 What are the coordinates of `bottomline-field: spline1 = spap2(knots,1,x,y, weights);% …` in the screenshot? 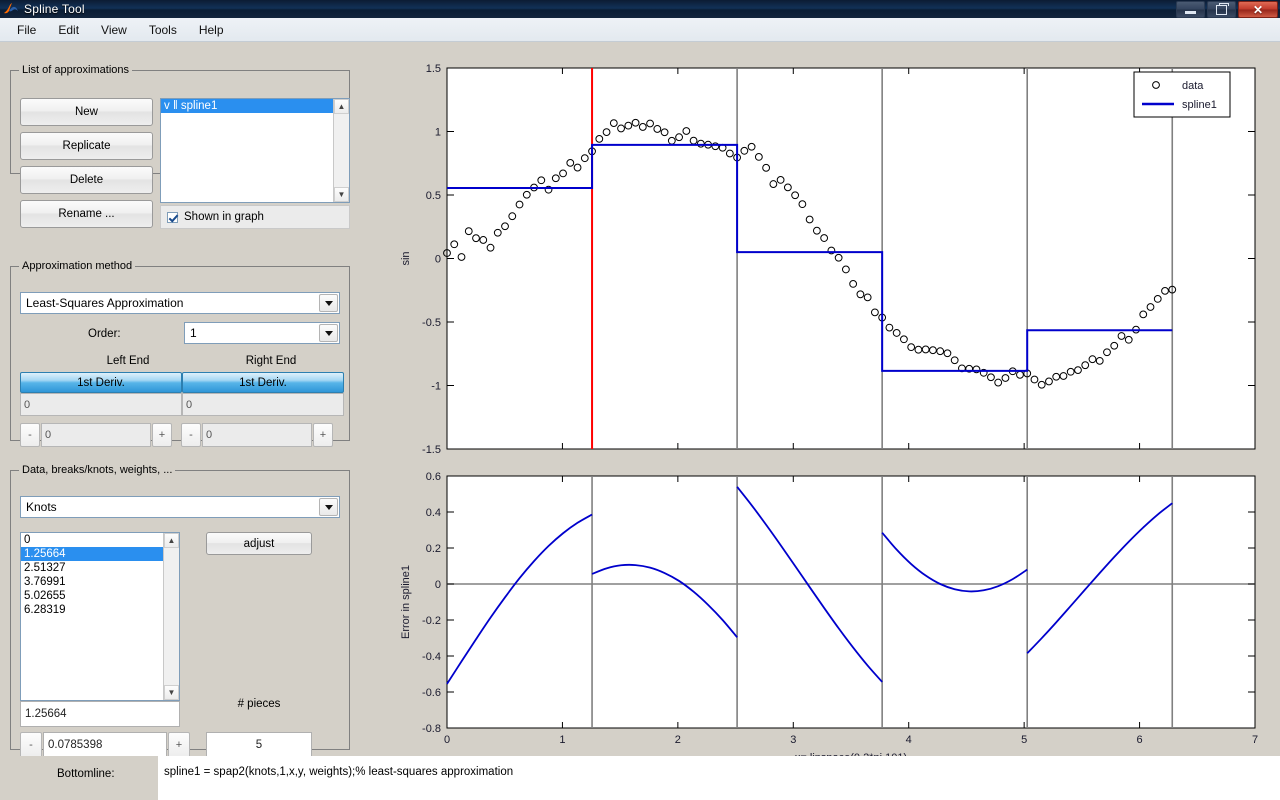 It's located at (719, 778).